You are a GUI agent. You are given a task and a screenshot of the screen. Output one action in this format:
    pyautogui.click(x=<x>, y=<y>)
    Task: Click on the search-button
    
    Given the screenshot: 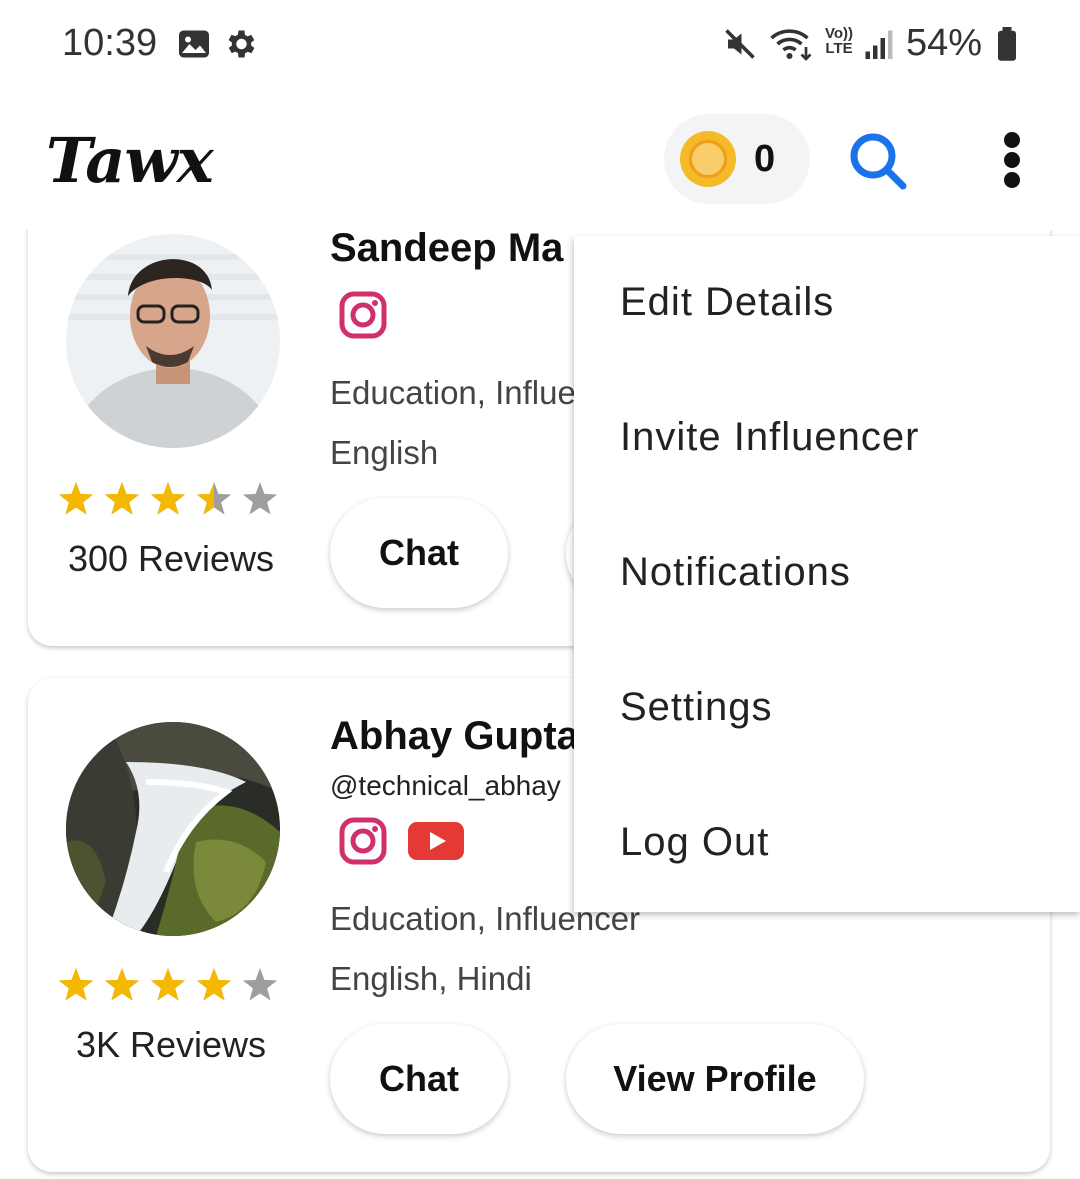 What is the action you would take?
    pyautogui.click(x=878, y=162)
    